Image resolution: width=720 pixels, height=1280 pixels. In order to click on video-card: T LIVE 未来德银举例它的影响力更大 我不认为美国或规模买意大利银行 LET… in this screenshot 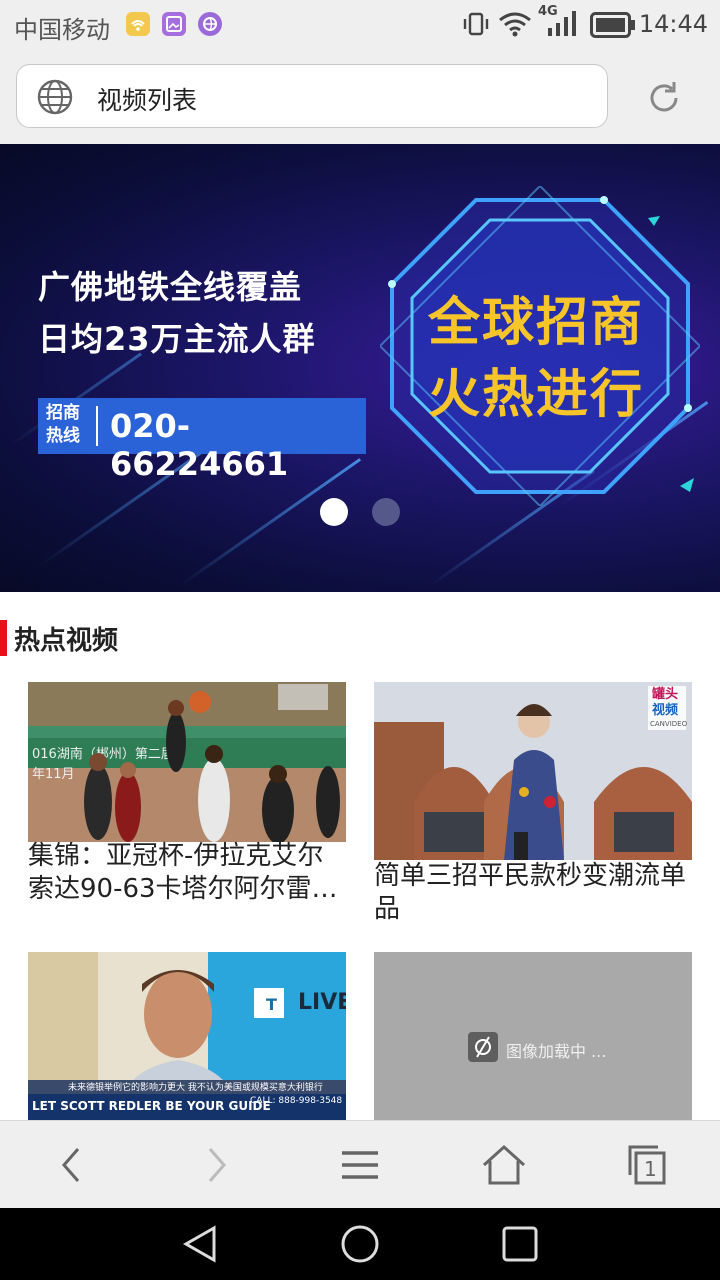, I will do `click(187, 1036)`.